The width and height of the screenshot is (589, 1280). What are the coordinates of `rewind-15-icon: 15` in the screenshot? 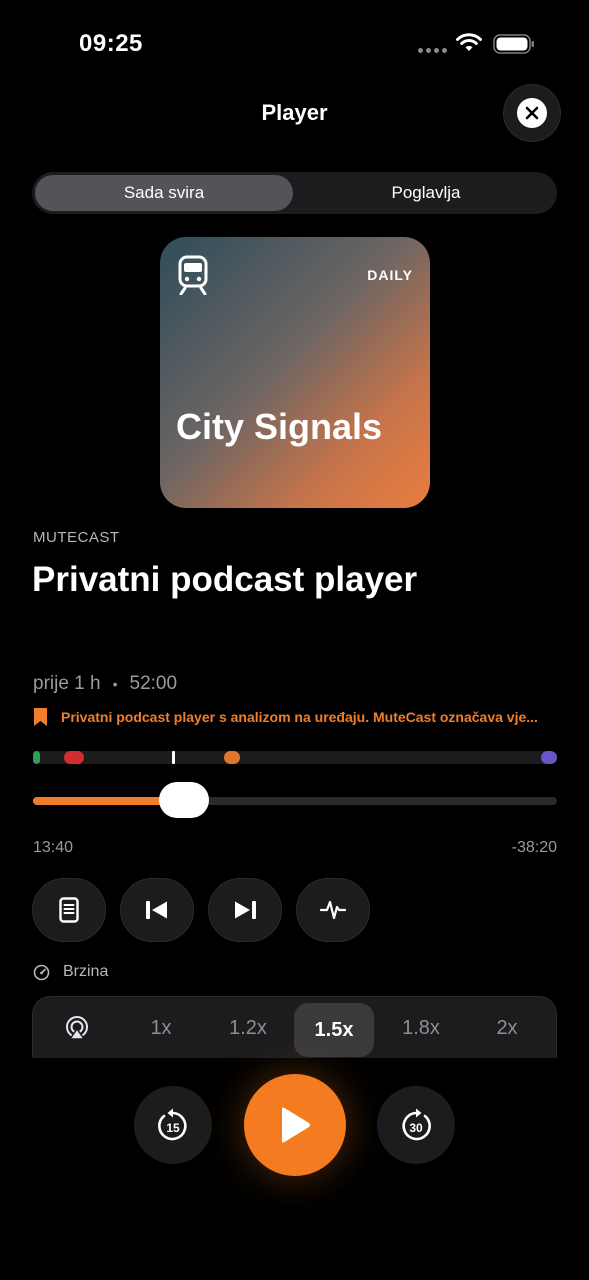 It's located at (172, 1124).